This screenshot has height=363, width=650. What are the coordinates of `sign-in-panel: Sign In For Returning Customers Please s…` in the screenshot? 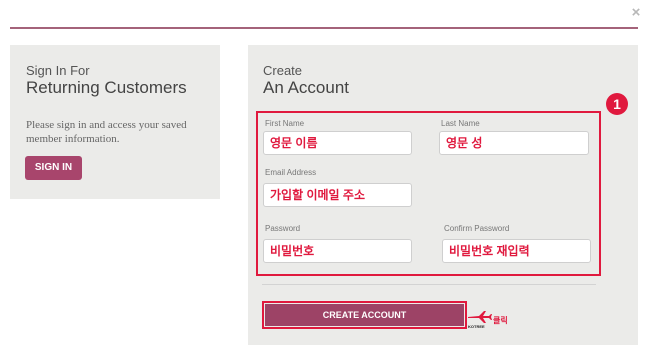 It's located at (115, 122).